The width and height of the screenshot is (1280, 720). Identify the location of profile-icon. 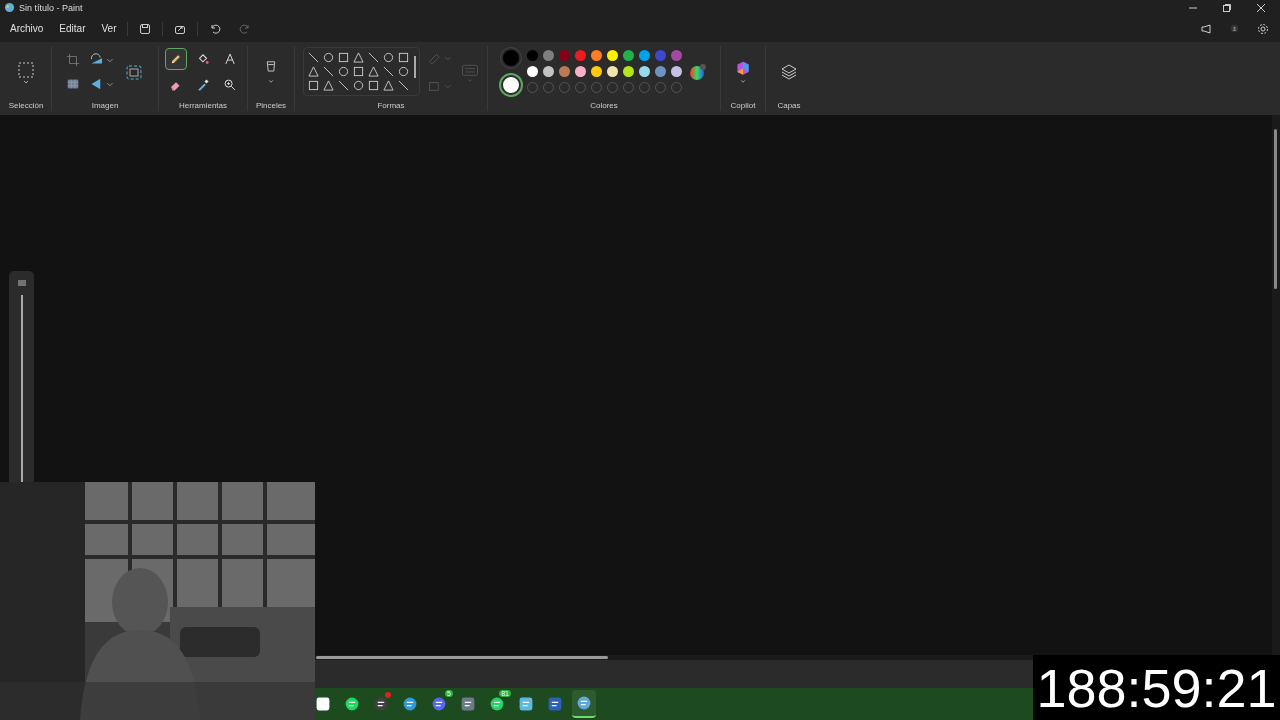
(1234, 28).